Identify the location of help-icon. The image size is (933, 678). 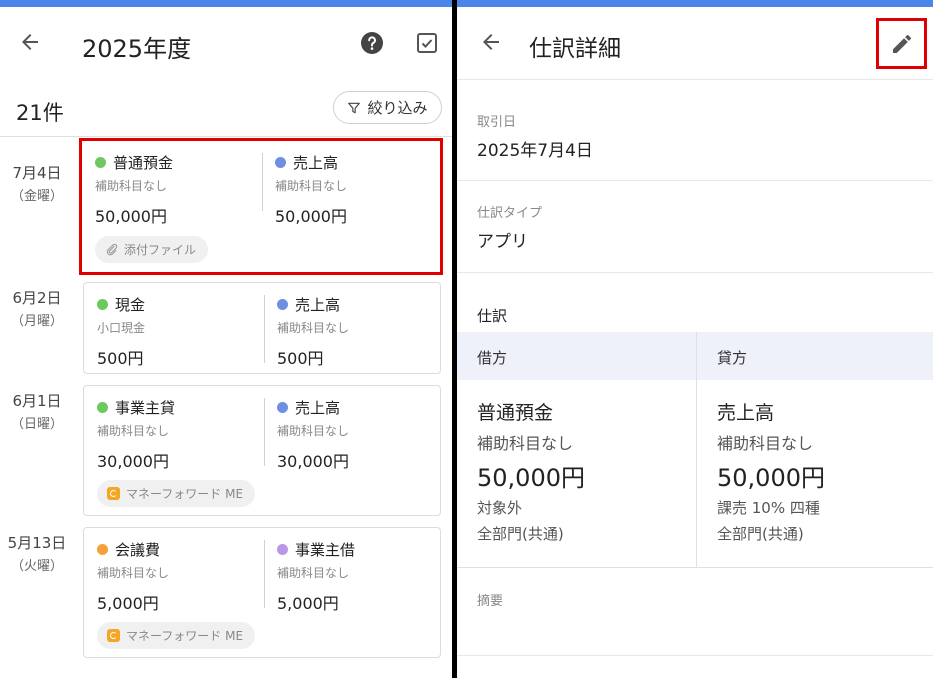
(372, 43).